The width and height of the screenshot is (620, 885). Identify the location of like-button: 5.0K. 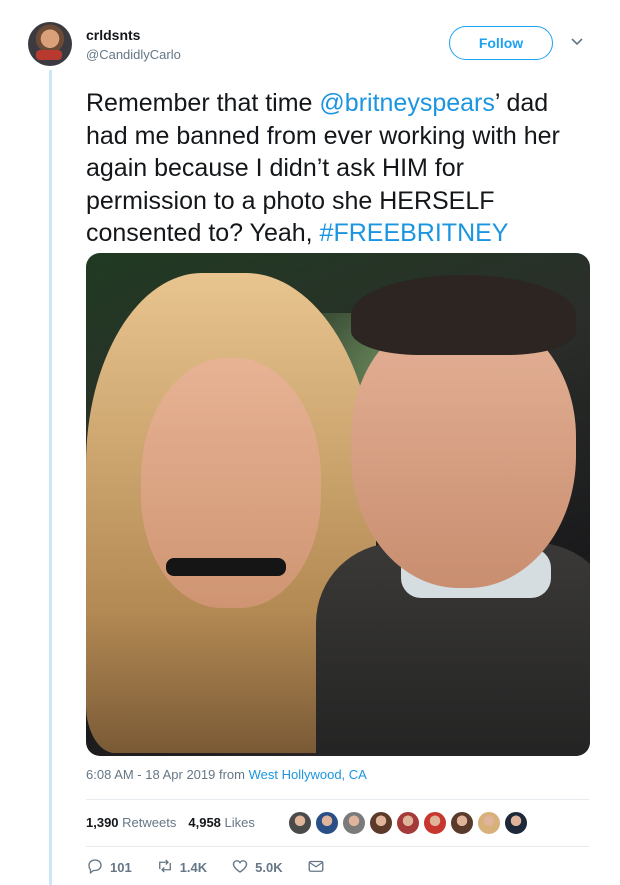
(257, 867).